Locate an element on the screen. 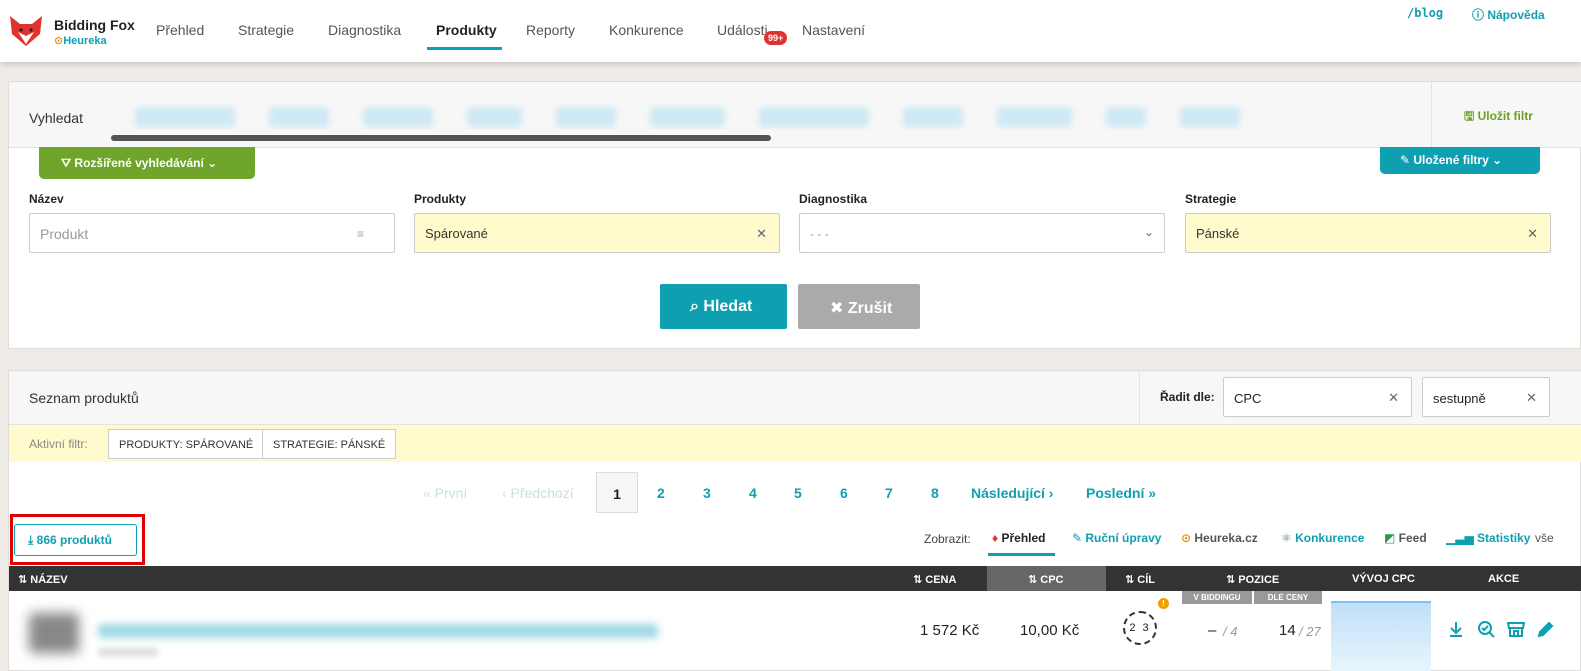 Image resolution: width=1581 pixels, height=671 pixels. pager-page: 3 is located at coordinates (707, 493).